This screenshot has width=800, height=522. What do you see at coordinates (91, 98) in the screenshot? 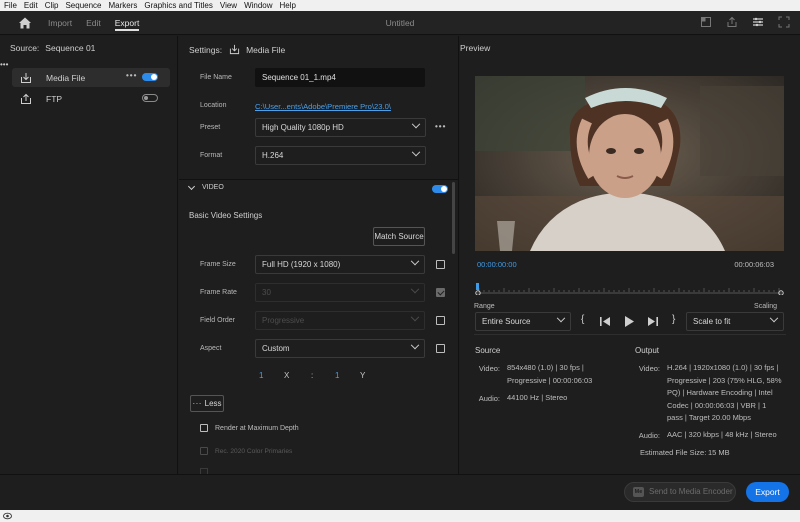
I see `destination-ftp: FTP` at bounding box center [91, 98].